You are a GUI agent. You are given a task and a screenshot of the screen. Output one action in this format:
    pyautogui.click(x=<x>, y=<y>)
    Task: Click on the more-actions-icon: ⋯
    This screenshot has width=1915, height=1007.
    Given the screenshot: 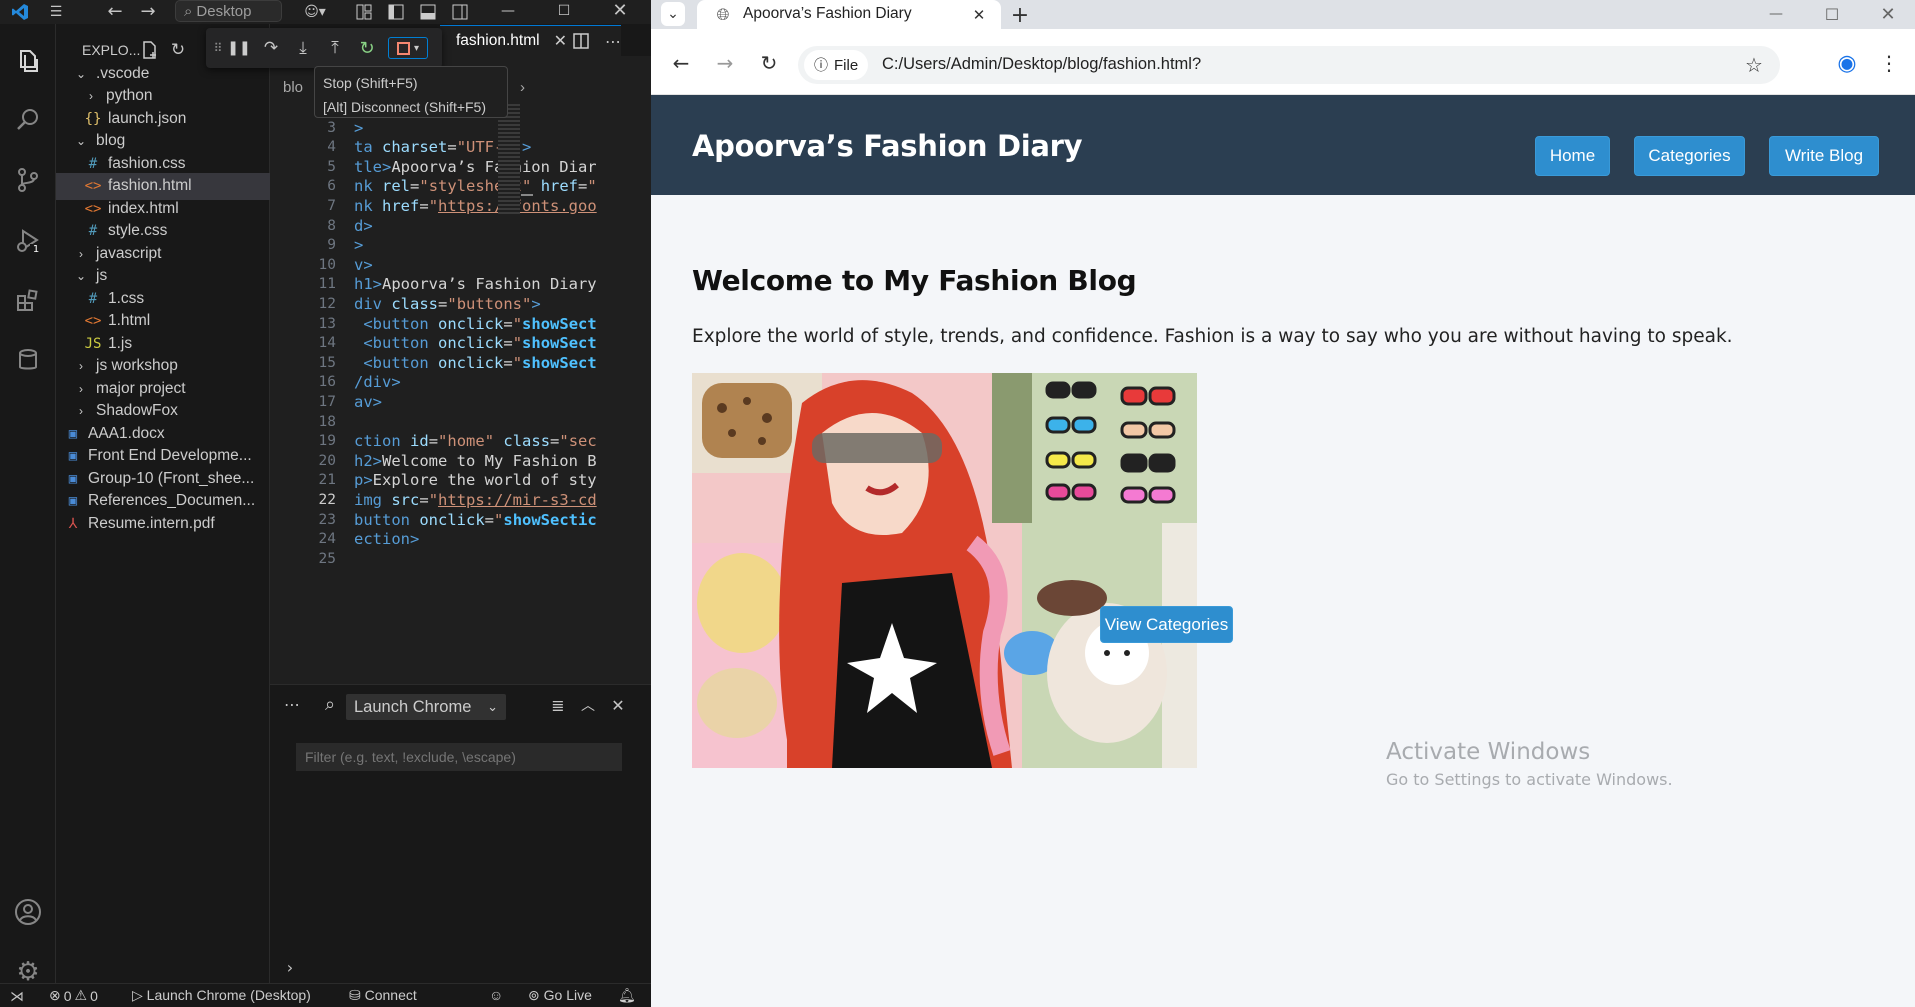 What is the action you would take?
    pyautogui.click(x=613, y=41)
    